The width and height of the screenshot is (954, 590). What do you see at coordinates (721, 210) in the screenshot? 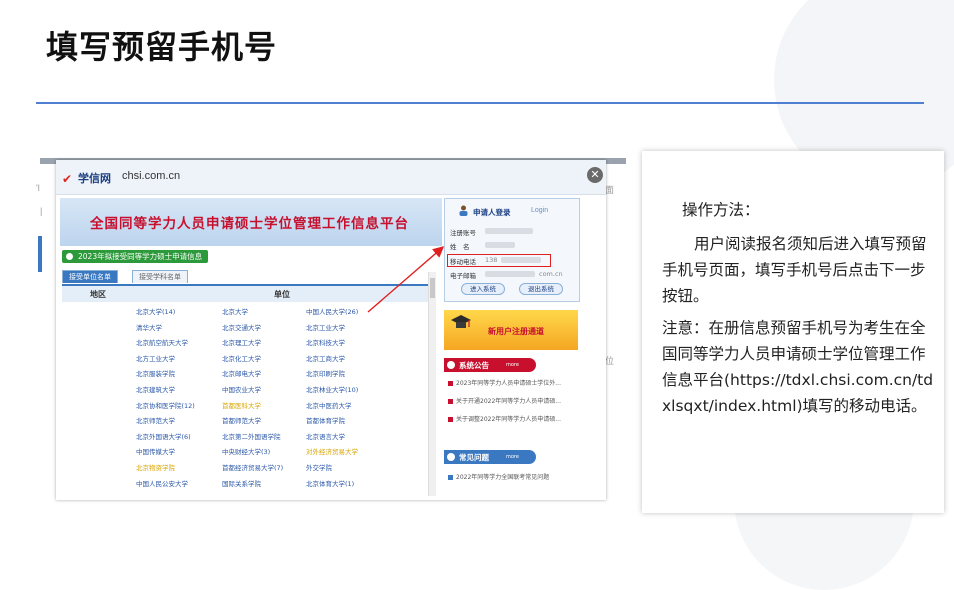
I see `instruction-heading: 操作方法：` at bounding box center [721, 210].